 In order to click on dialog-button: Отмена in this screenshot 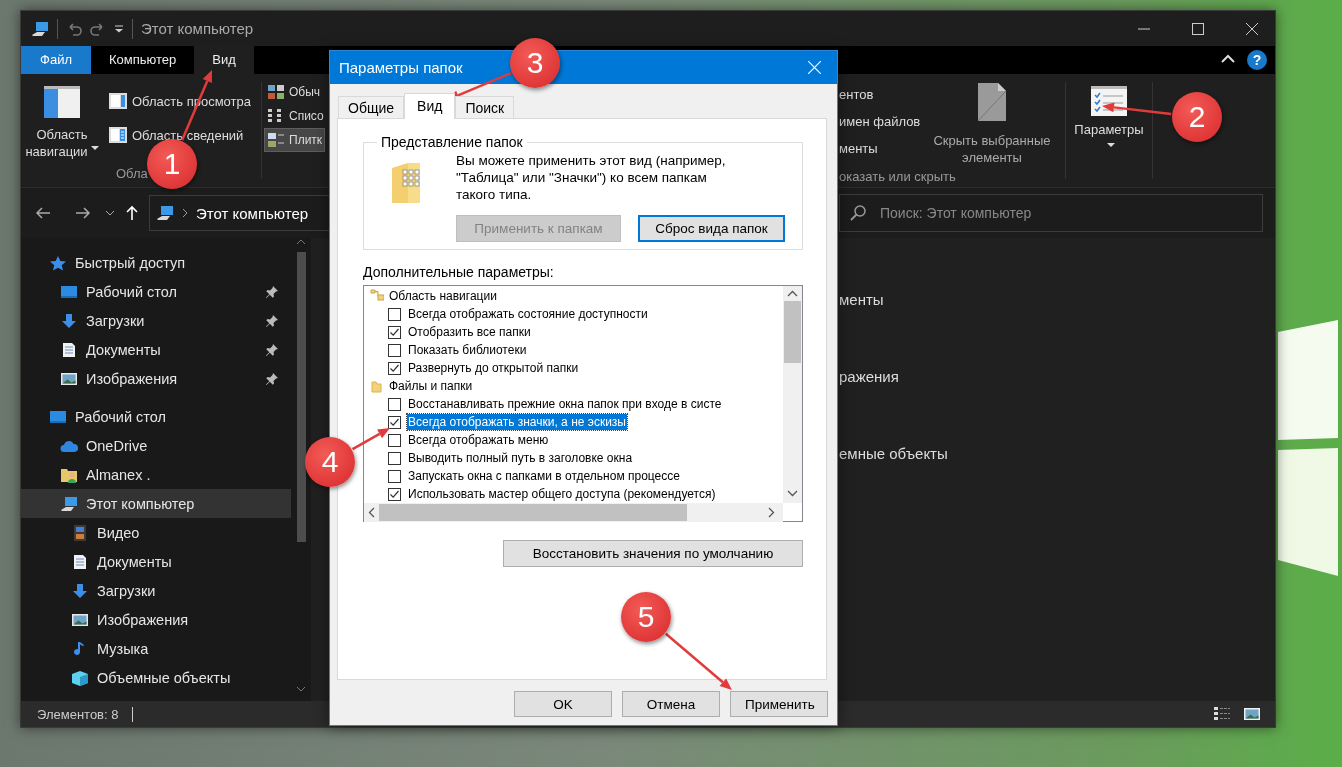, I will do `click(671, 704)`.